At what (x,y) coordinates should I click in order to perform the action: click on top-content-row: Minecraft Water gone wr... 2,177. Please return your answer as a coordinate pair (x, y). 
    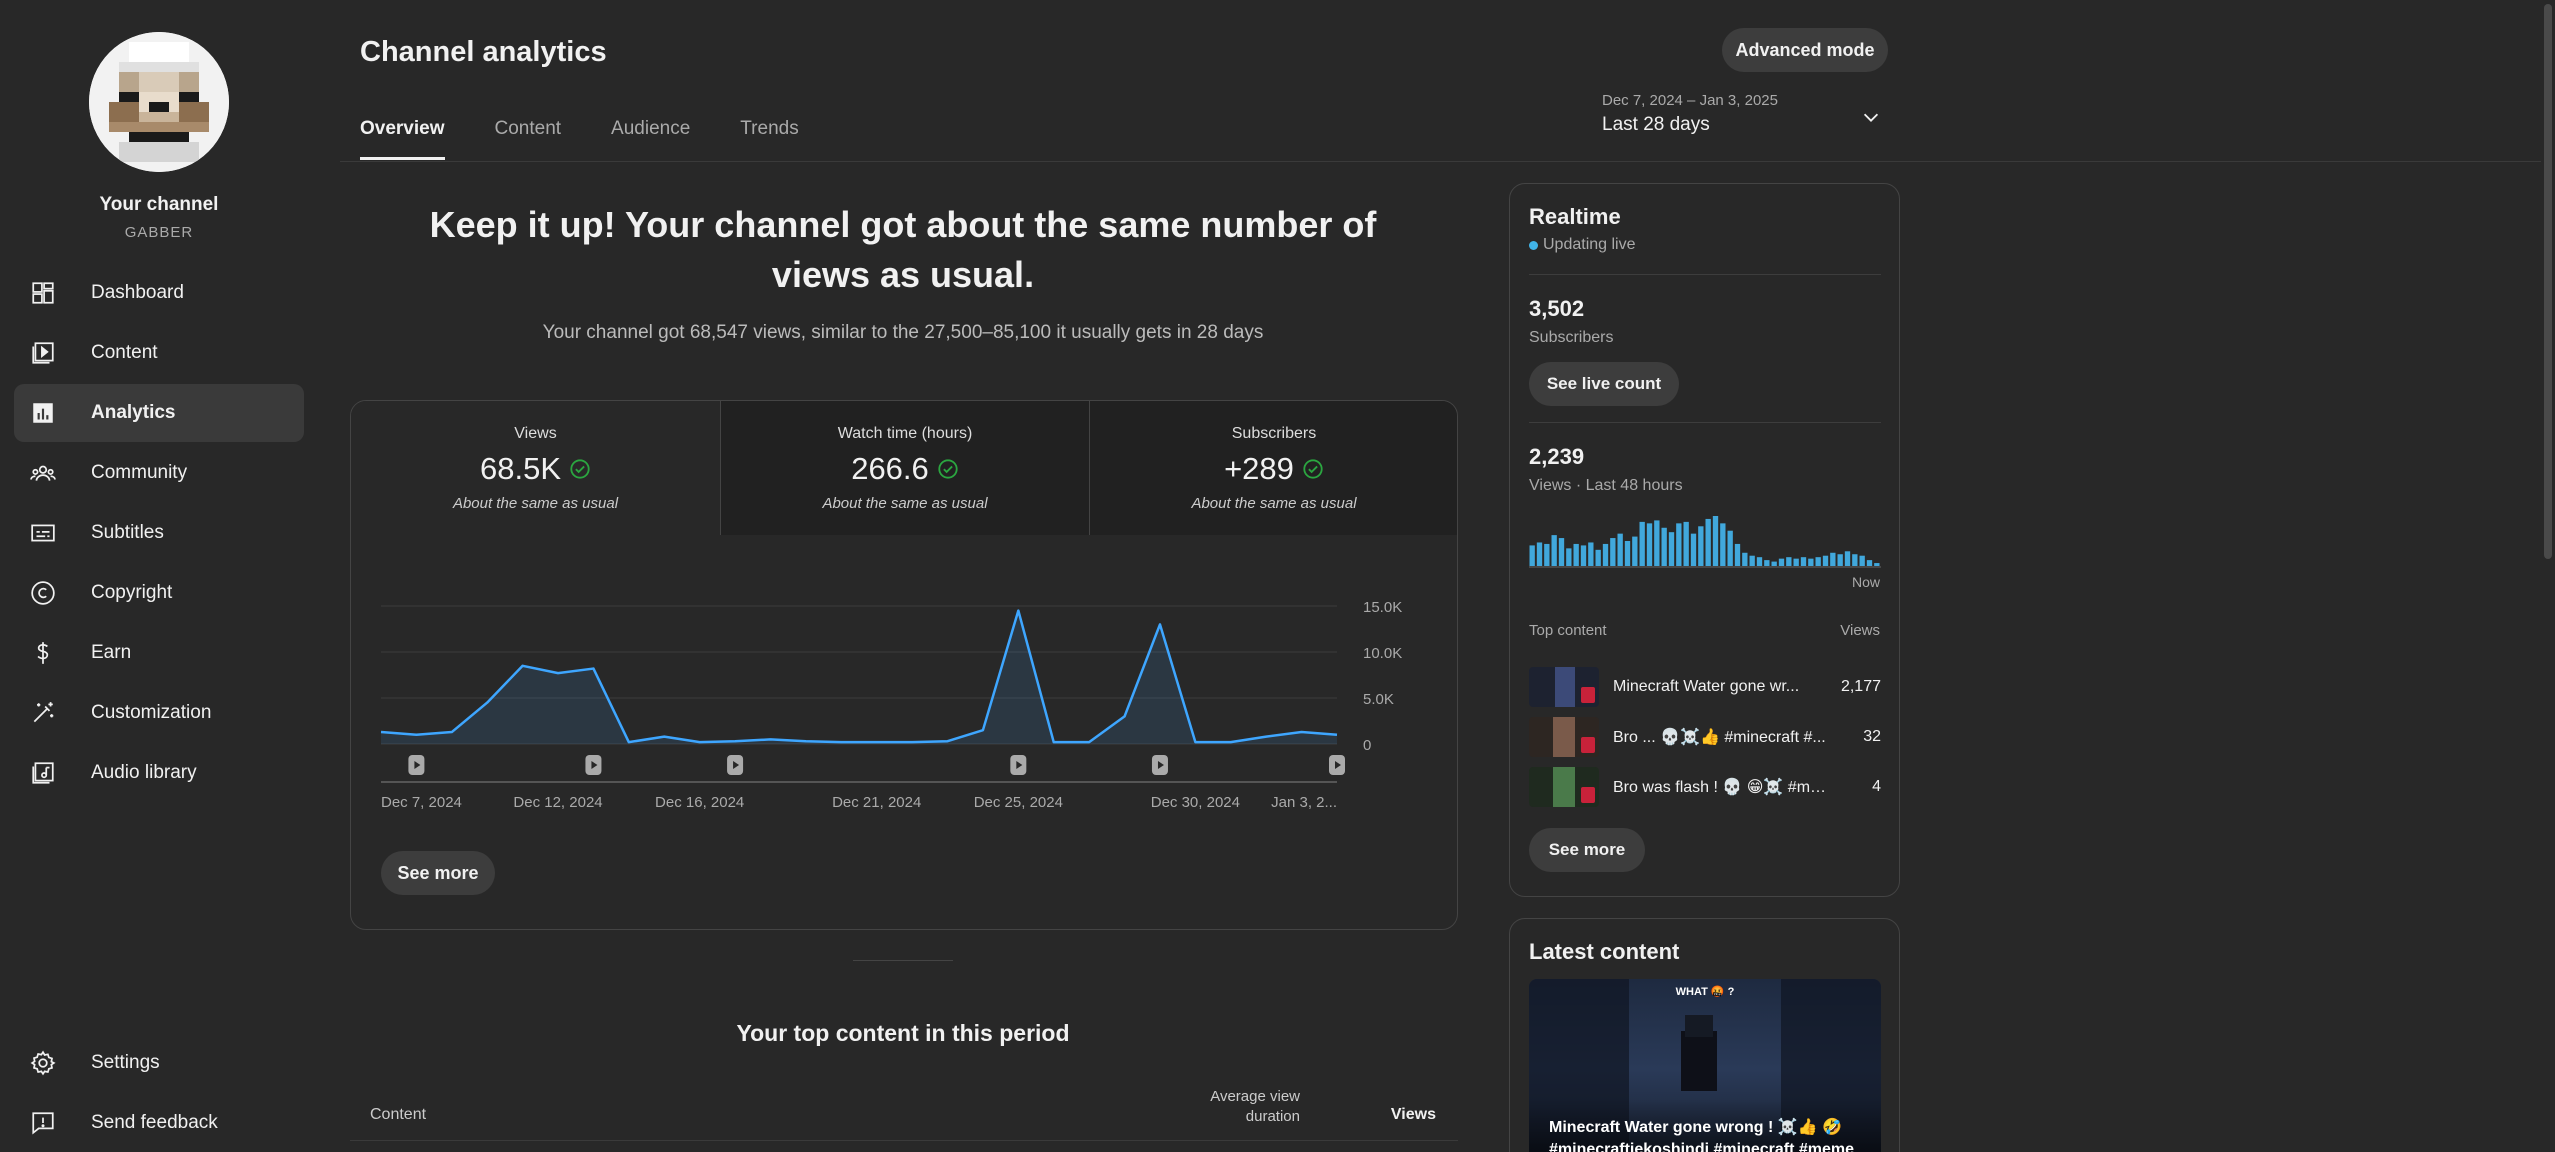
    Looking at the image, I should click on (1705, 687).